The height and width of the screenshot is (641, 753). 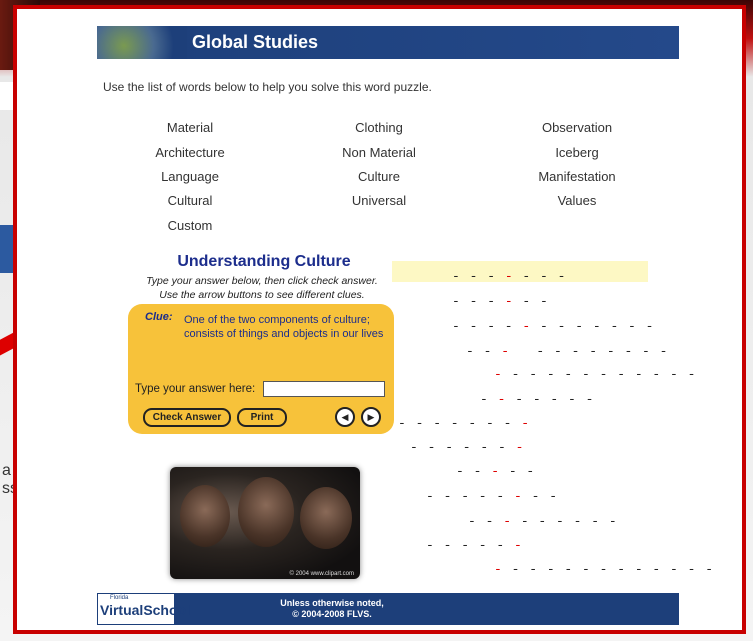 I want to click on culture-photo: © 2004 www.clipart.com, so click(x=265, y=523).